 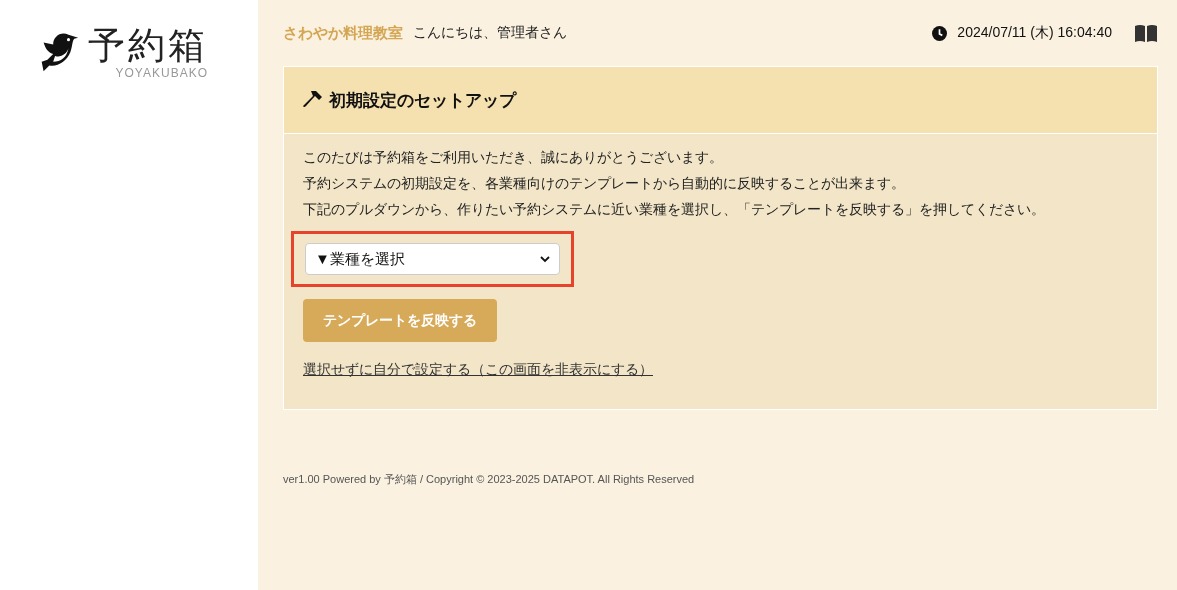 I want to click on industry-dropdown: ▼業種を選択, so click(x=432, y=259).